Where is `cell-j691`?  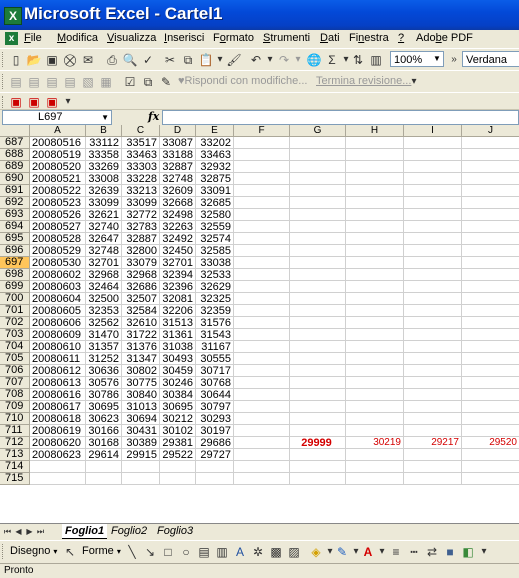
cell-j691 is located at coordinates (490, 191).